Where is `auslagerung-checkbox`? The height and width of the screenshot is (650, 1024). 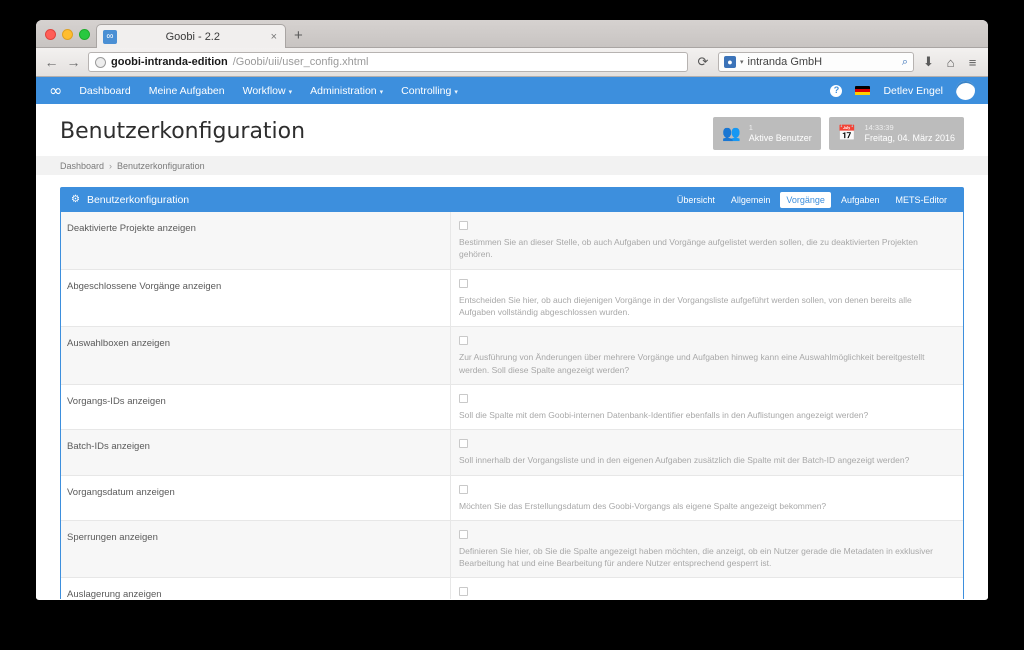 auslagerung-checkbox is located at coordinates (463, 592).